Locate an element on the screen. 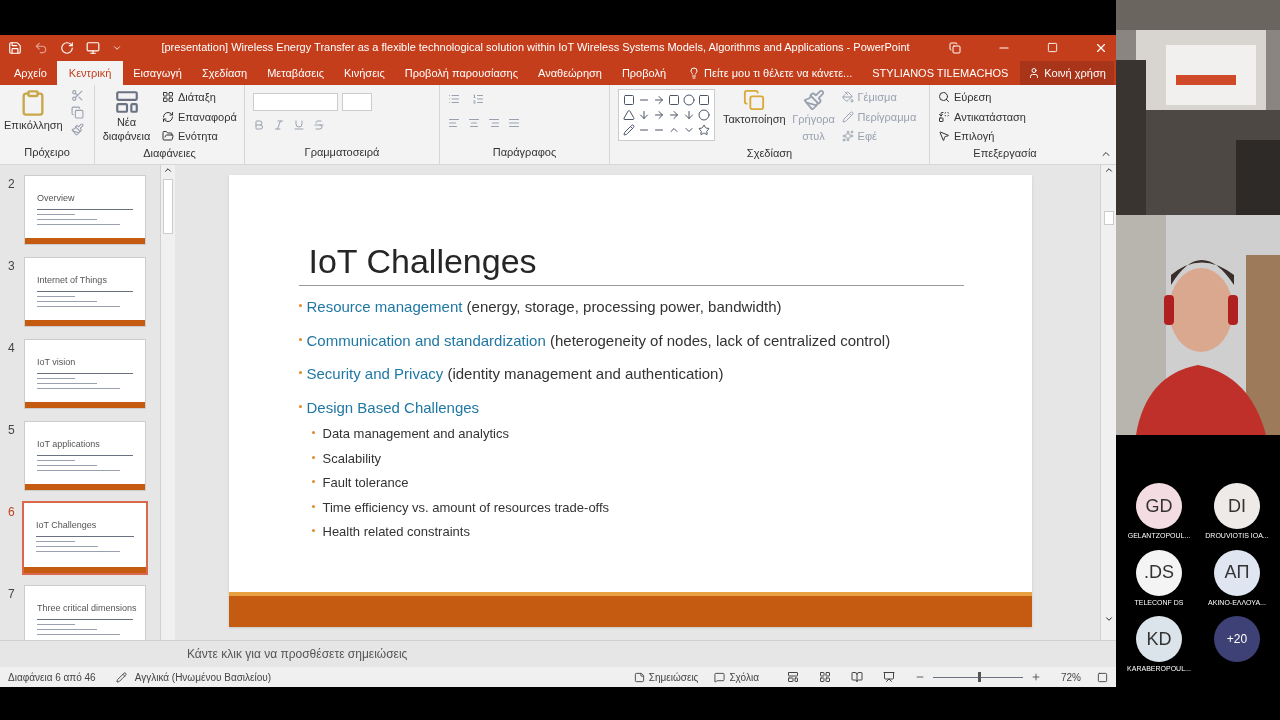  participant-avatar: GD is located at coordinates (1159, 506).